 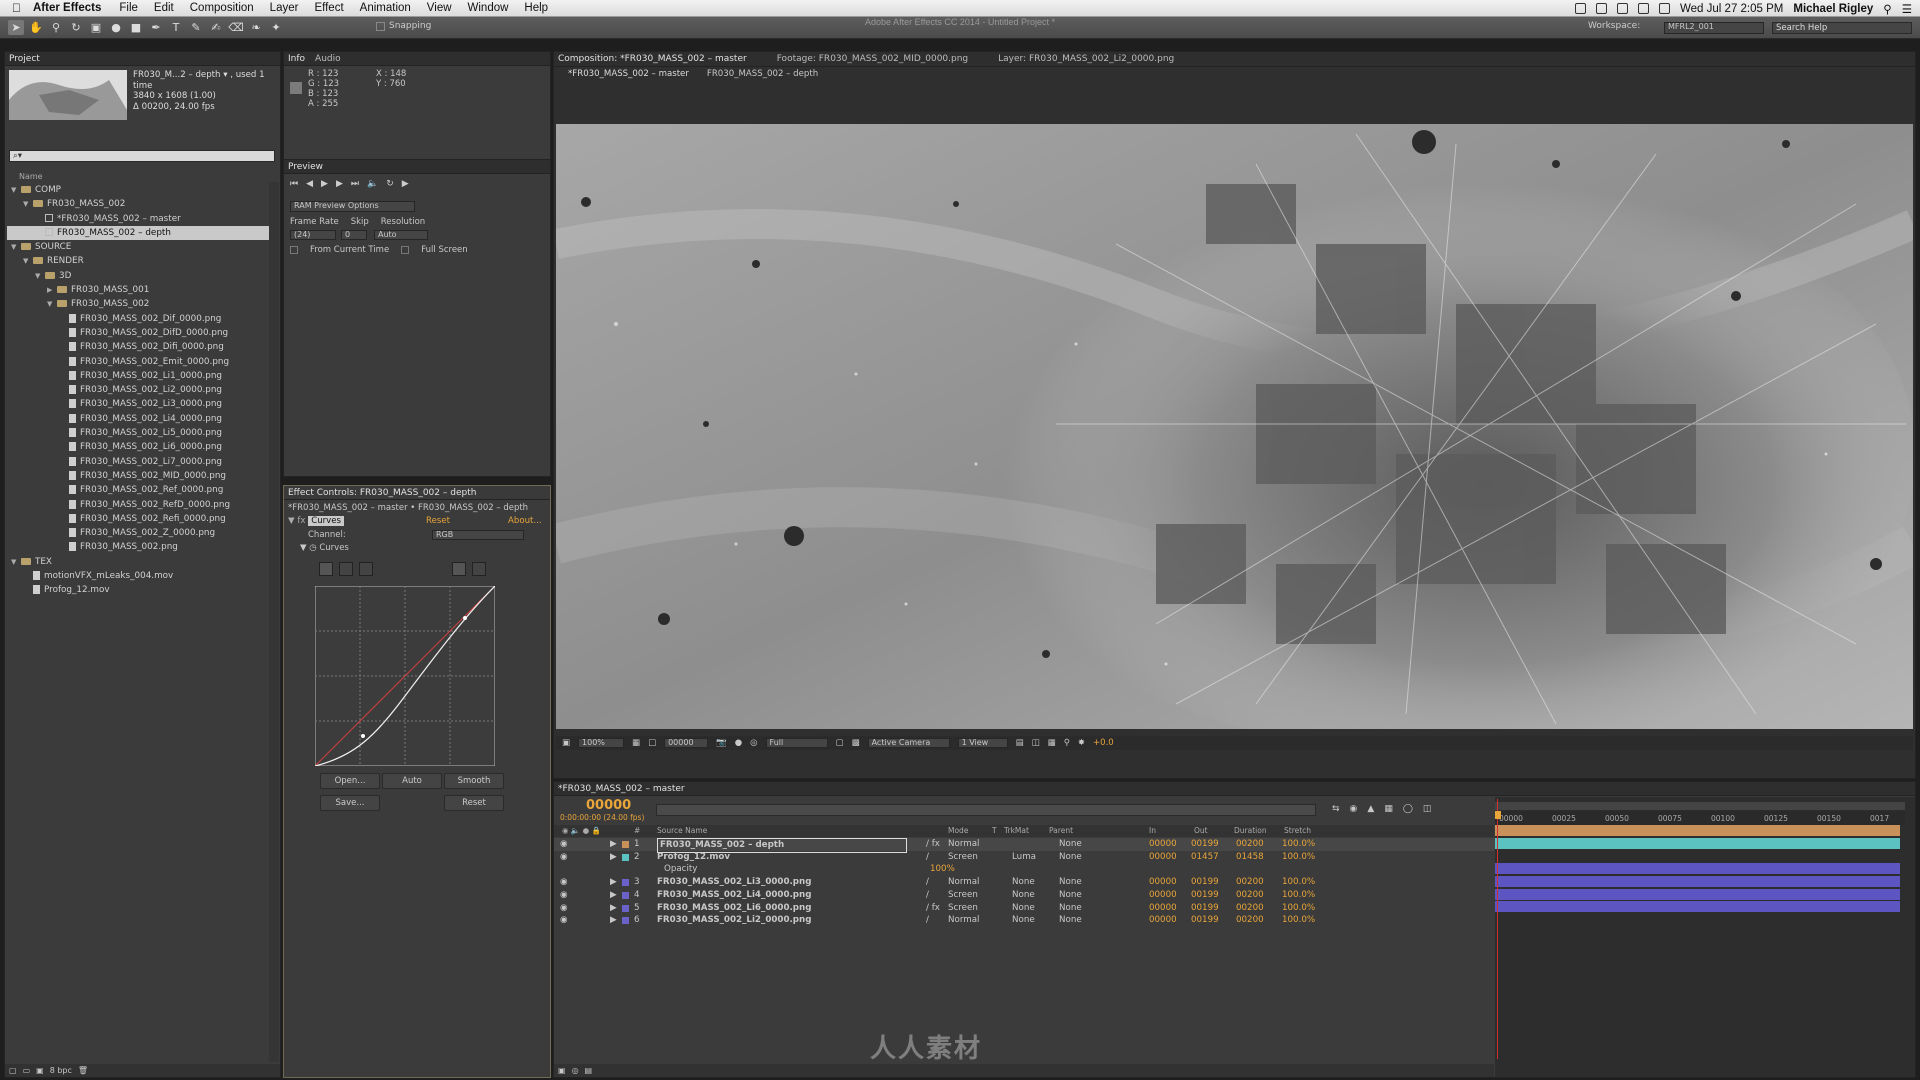 I want to click on project-comp-item: FR030_MASS_002 – depth, so click(x=138, y=233).